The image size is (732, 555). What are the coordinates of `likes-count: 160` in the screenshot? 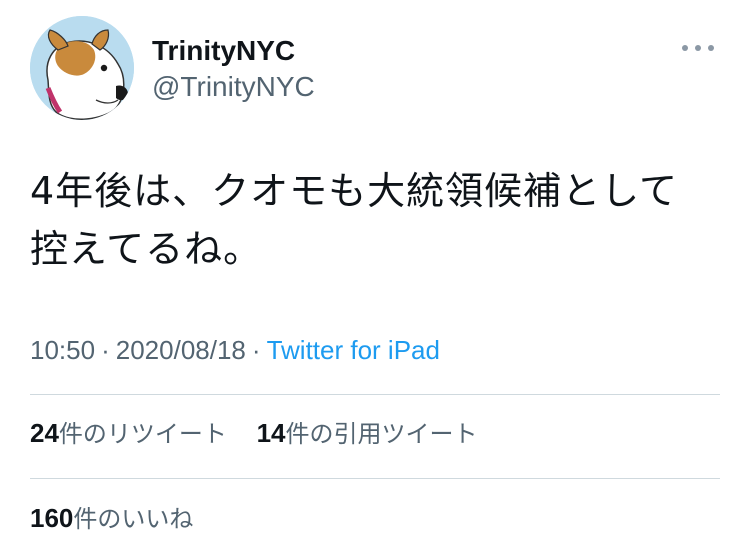 It's located at (52, 518).